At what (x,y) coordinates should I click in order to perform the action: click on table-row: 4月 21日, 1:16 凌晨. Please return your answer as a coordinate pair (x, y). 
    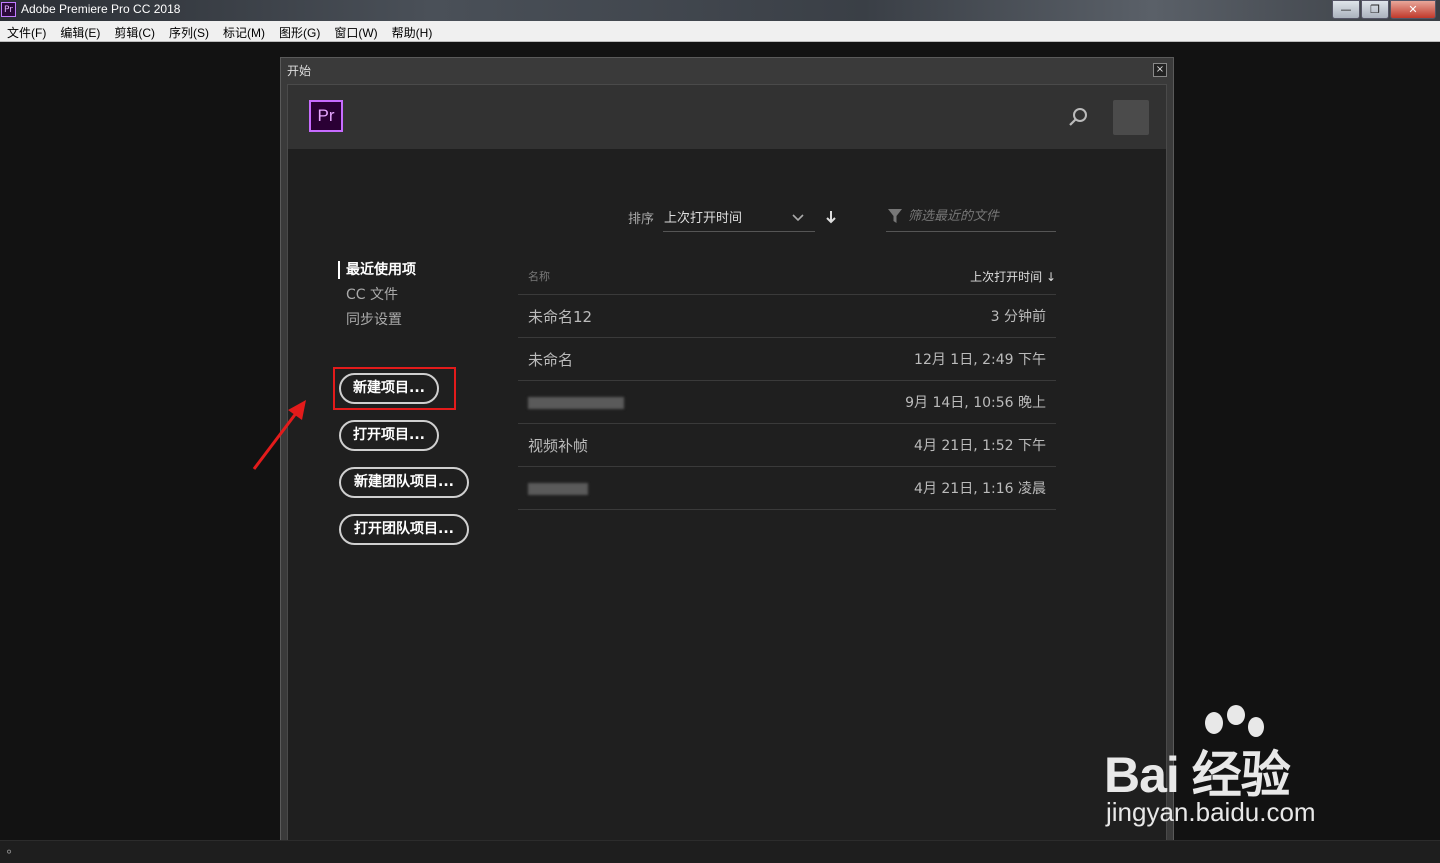
    Looking at the image, I should click on (787, 488).